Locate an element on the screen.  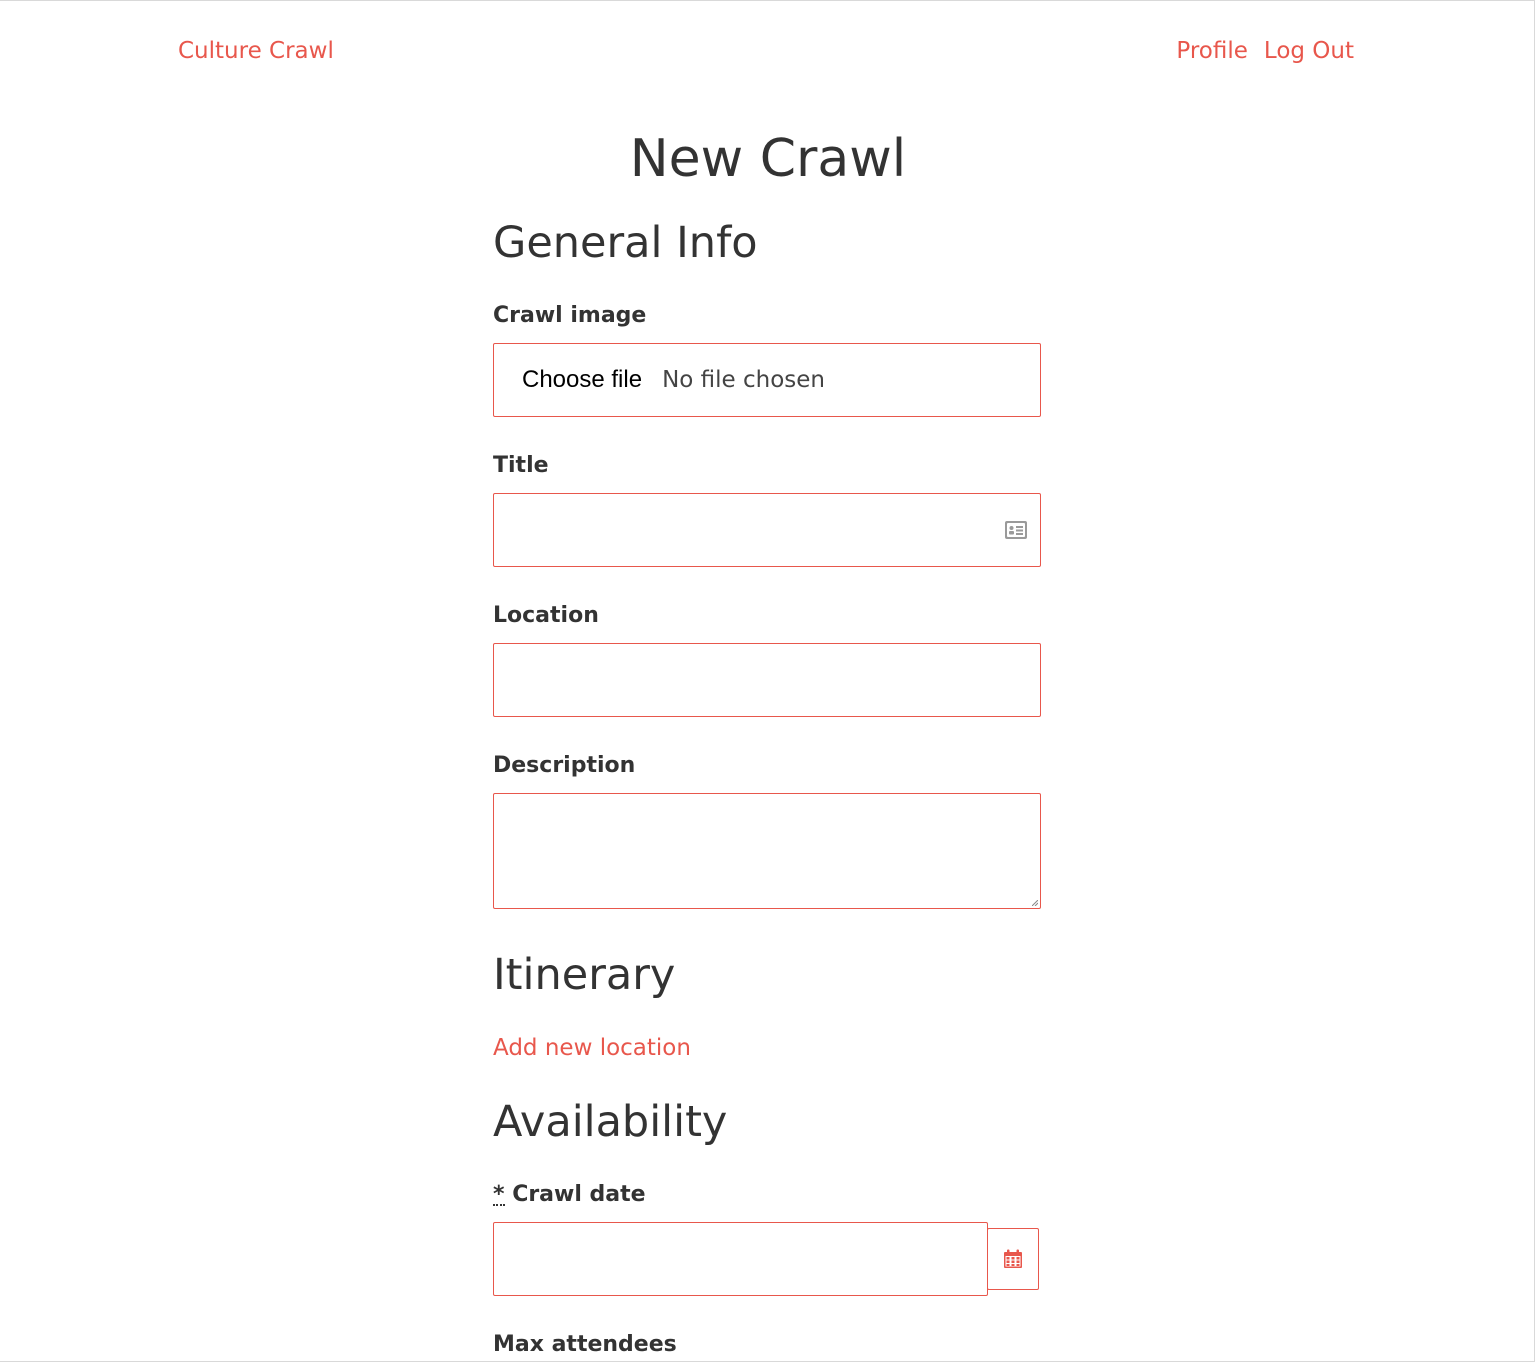
max-attendees-label: Max attendees is located at coordinates (585, 1344).